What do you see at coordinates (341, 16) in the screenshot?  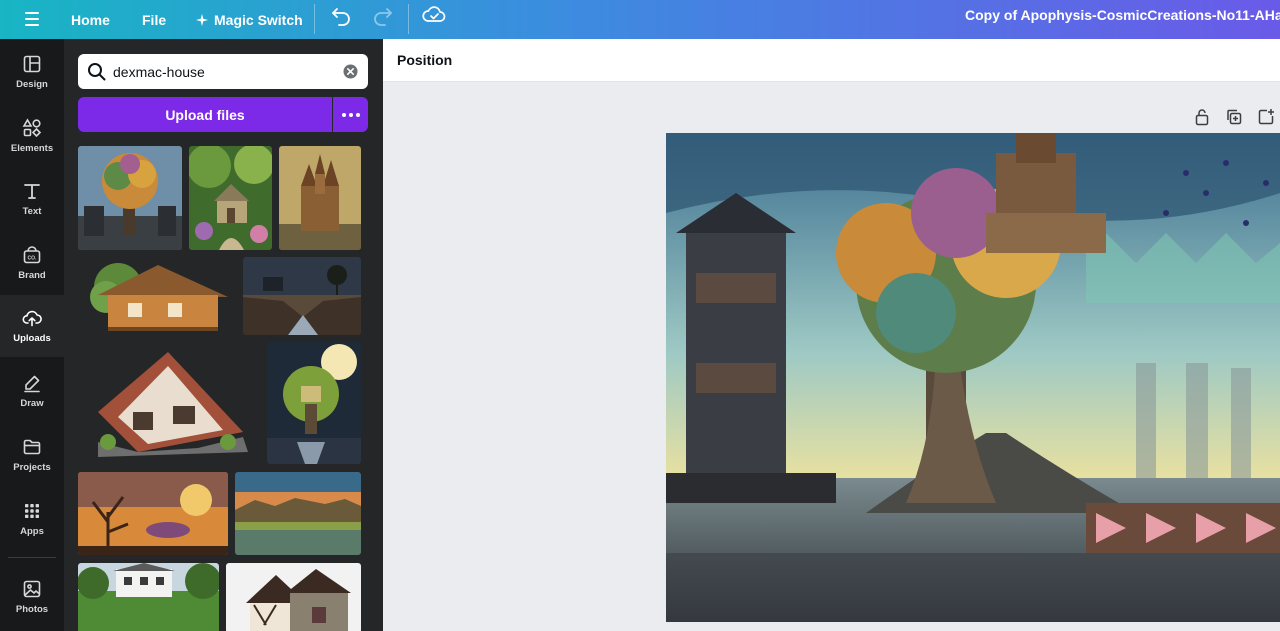 I see `undo-icon` at bounding box center [341, 16].